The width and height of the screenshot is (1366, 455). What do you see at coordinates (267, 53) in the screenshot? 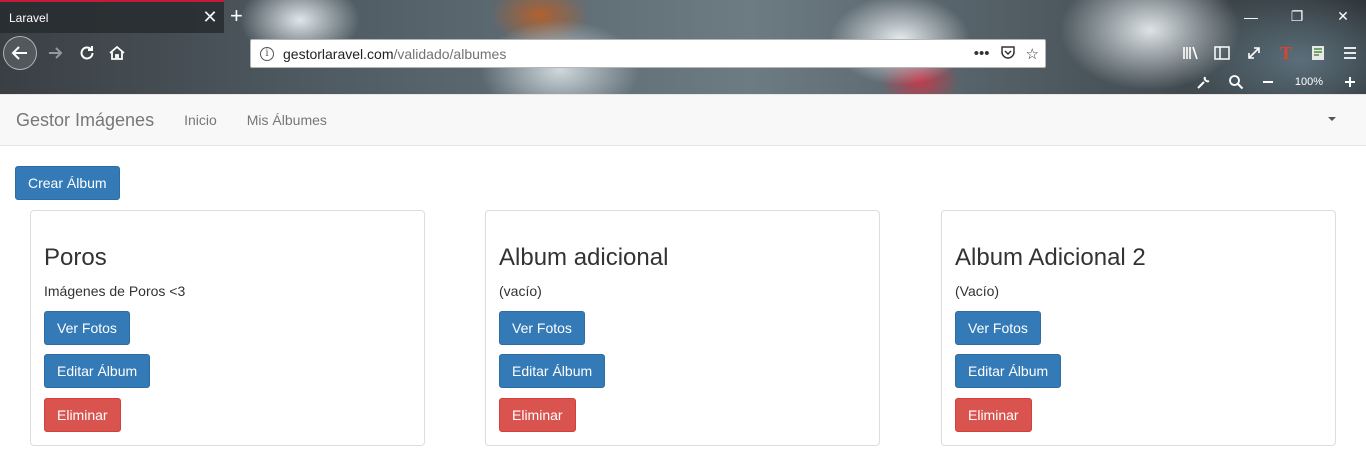
I see `site-info-icon: i` at bounding box center [267, 53].